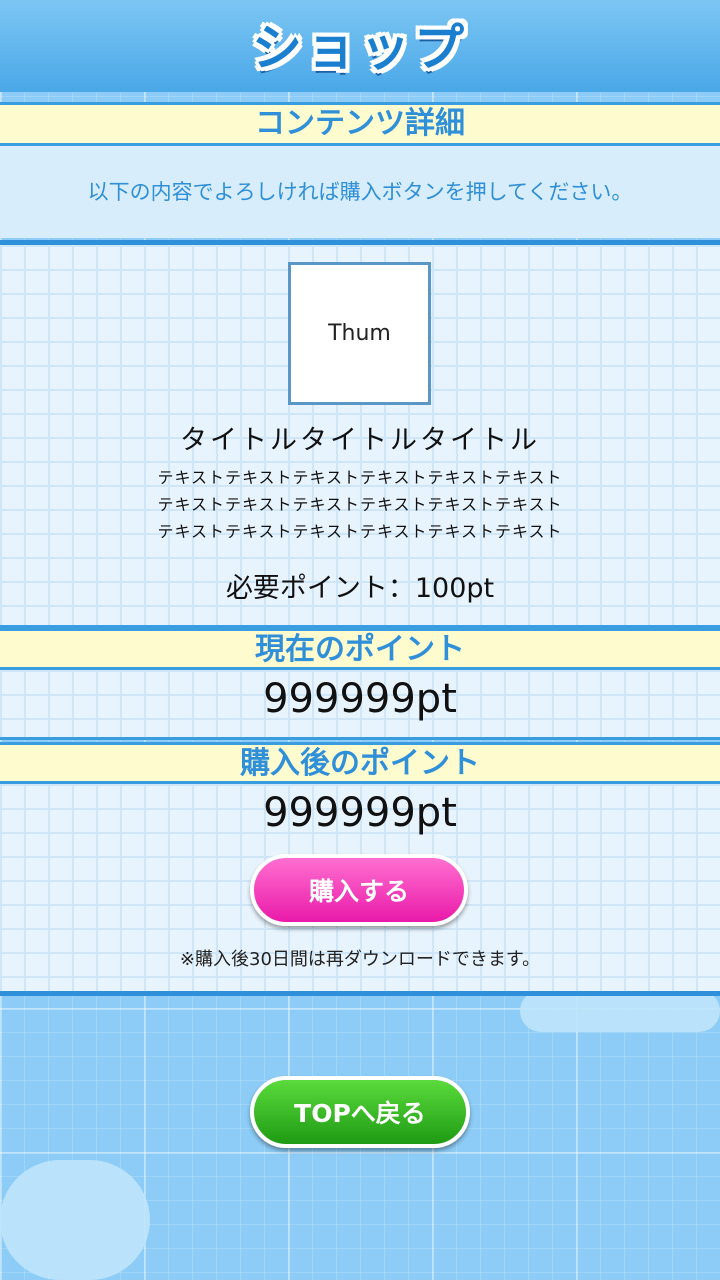  I want to click on back-to-top-button: TOPへ戻る, so click(360, 1112).